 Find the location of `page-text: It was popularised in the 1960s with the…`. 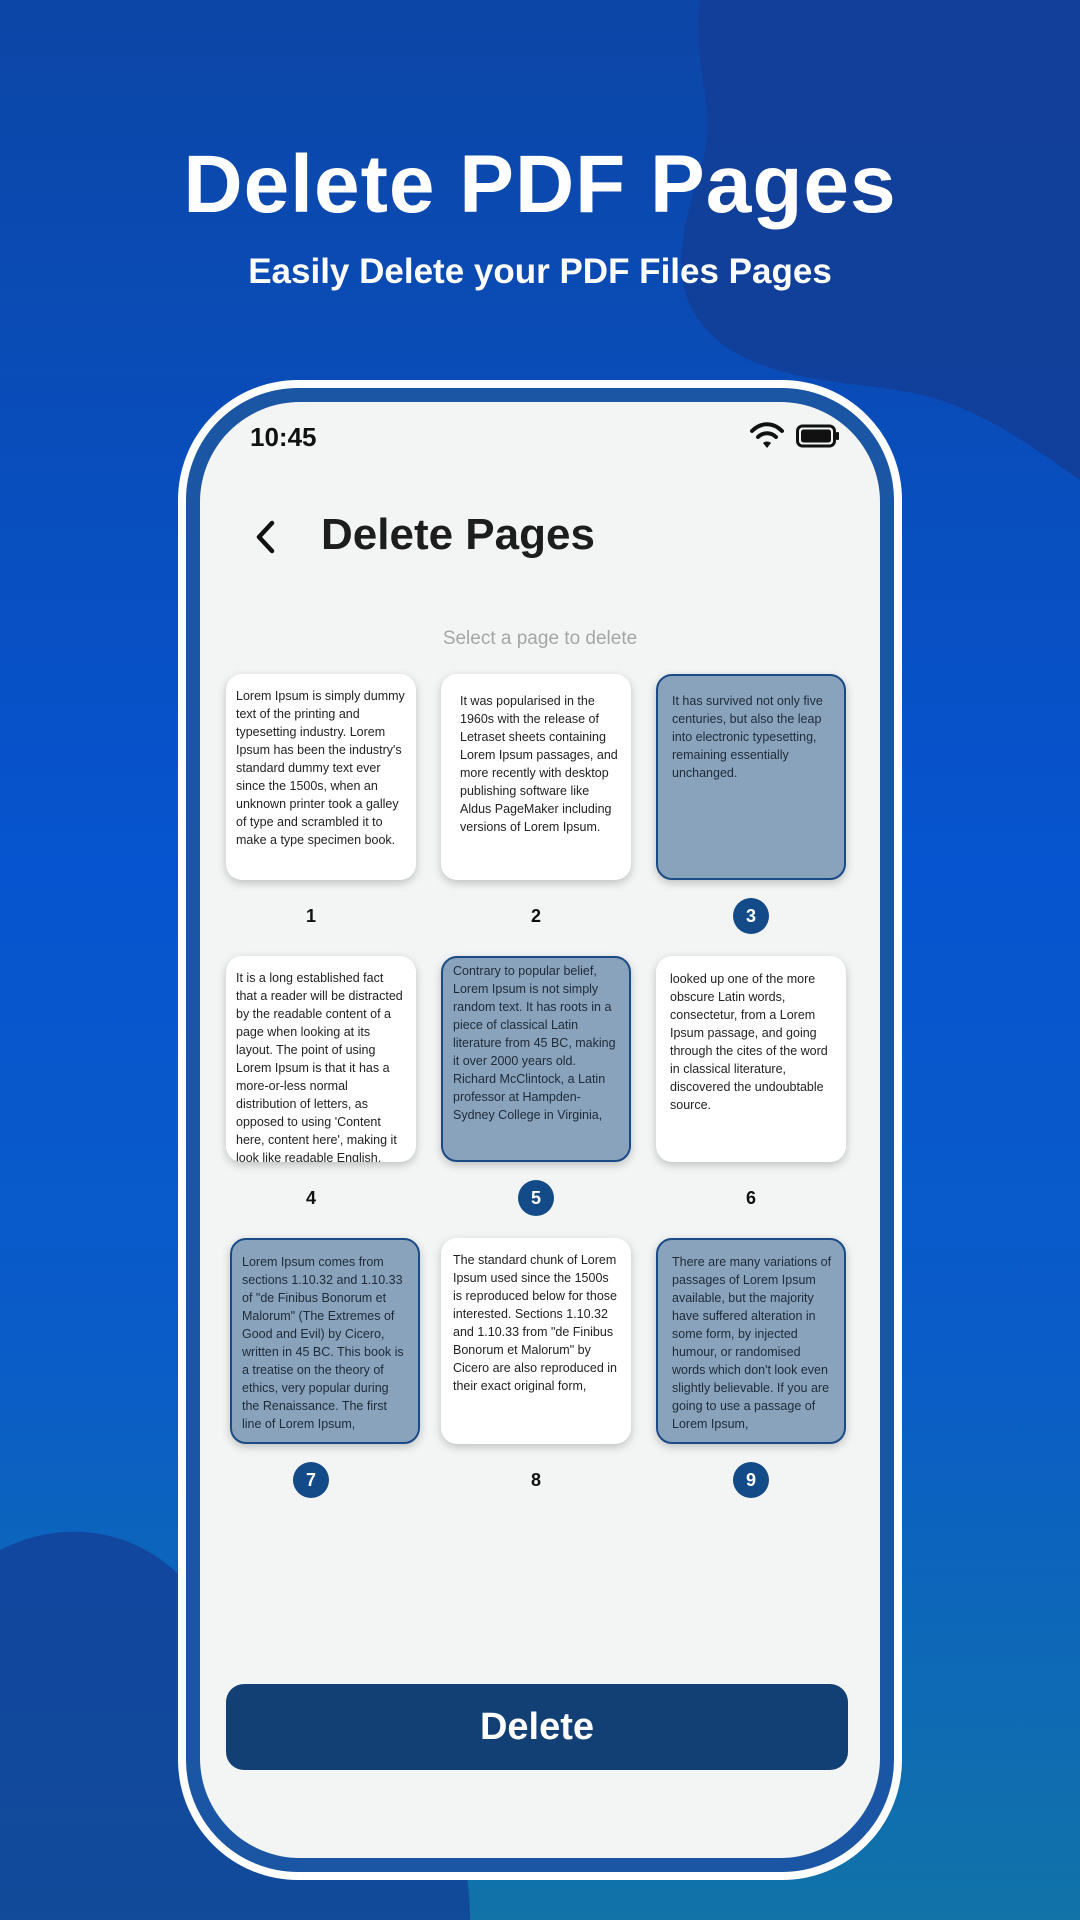

page-text: It was popularised in the 1960s with the… is located at coordinates (539, 764).